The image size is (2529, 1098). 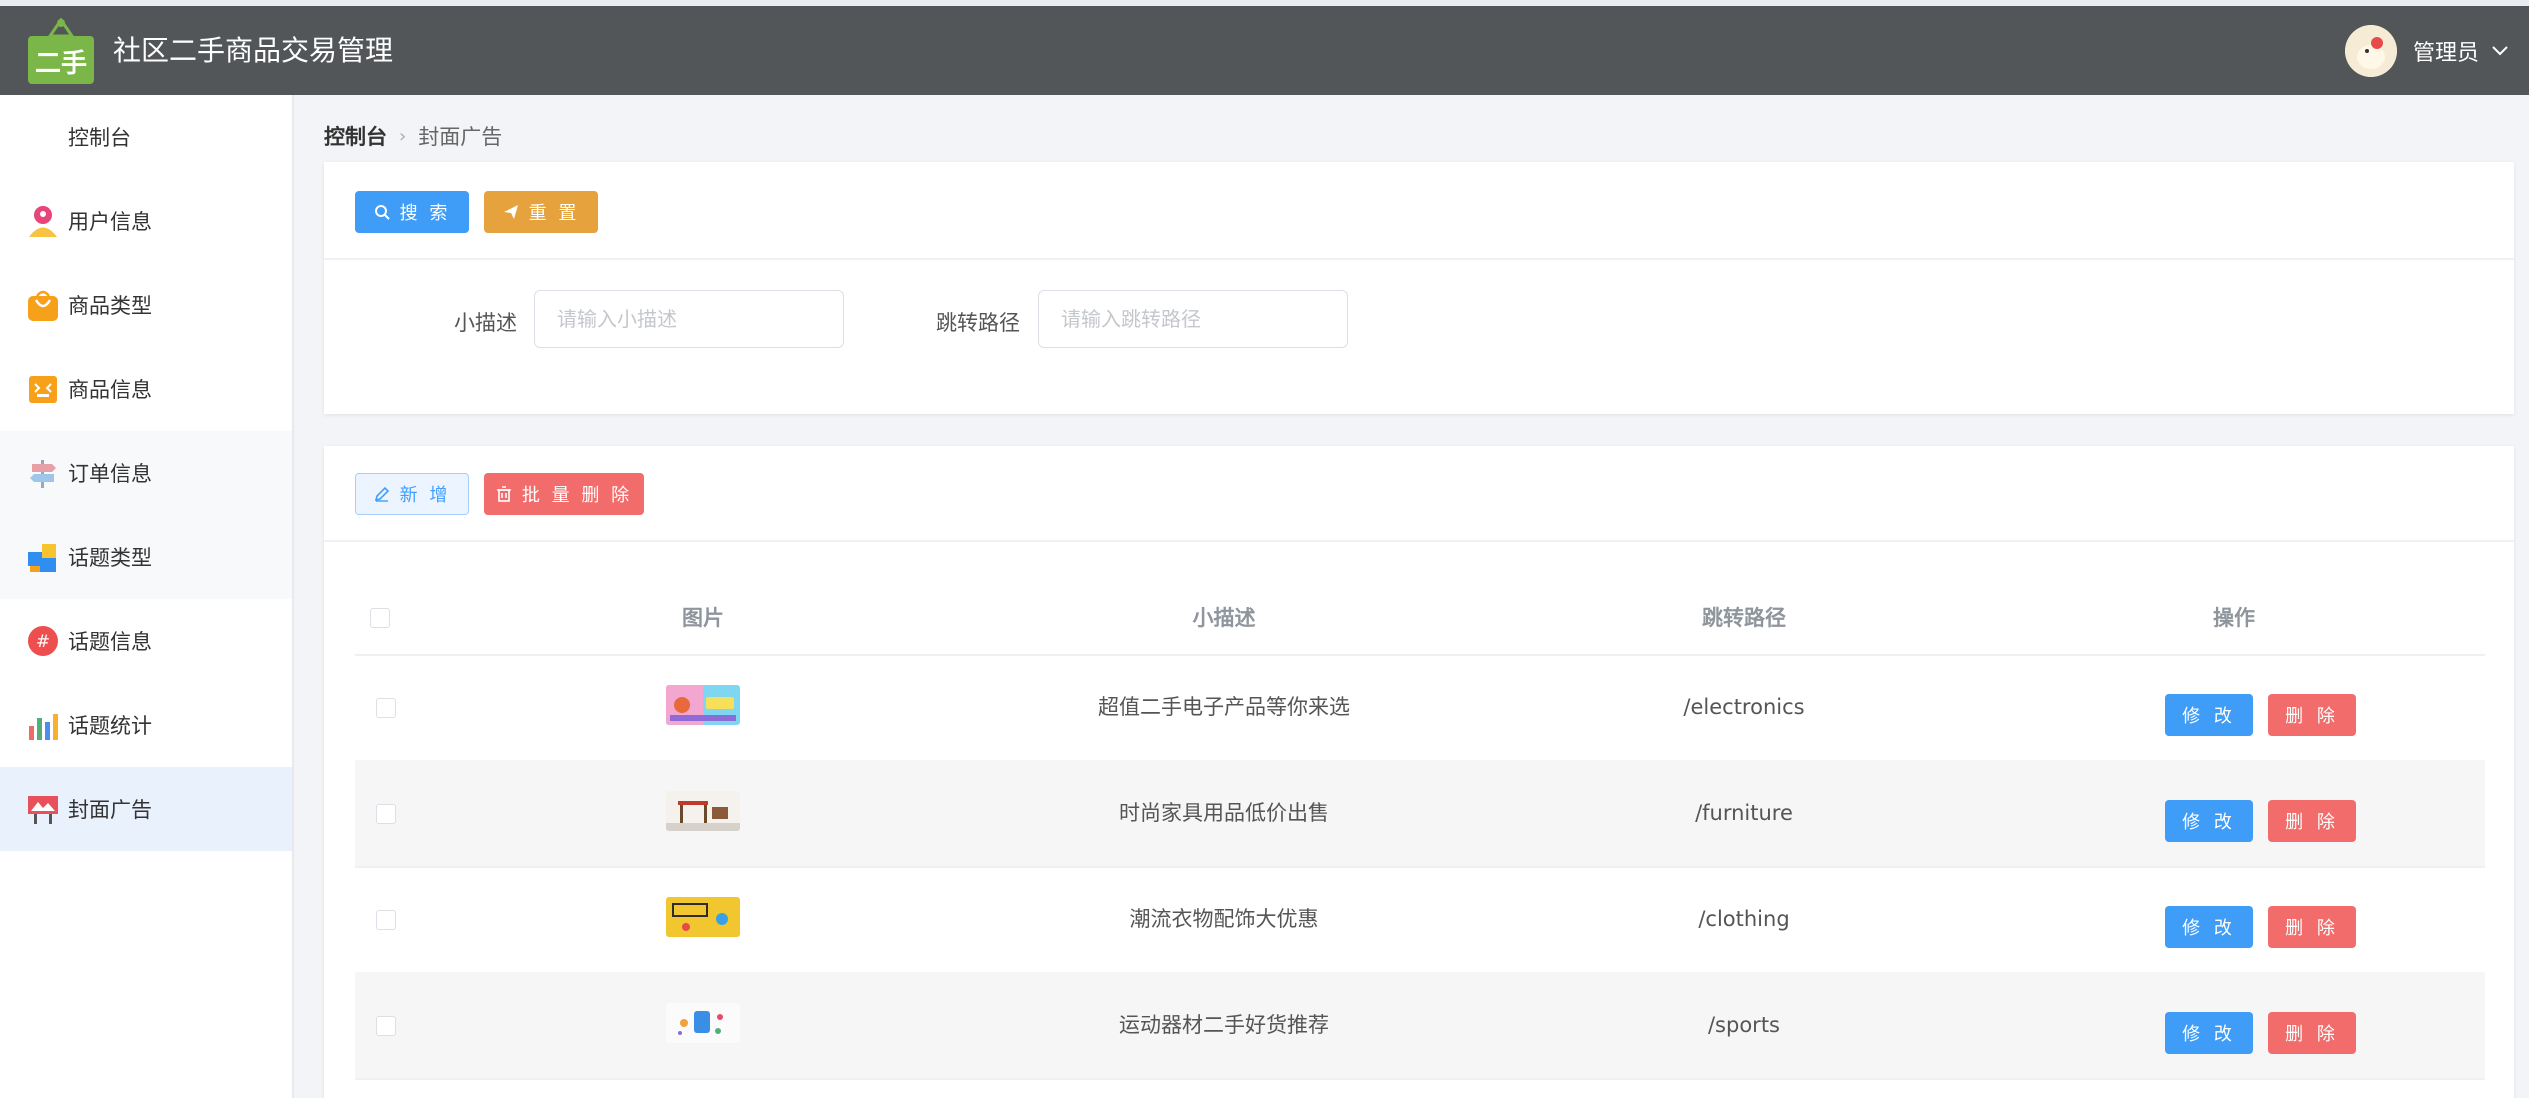 I want to click on sidebar-item-label: 控制台, so click(x=99, y=138).